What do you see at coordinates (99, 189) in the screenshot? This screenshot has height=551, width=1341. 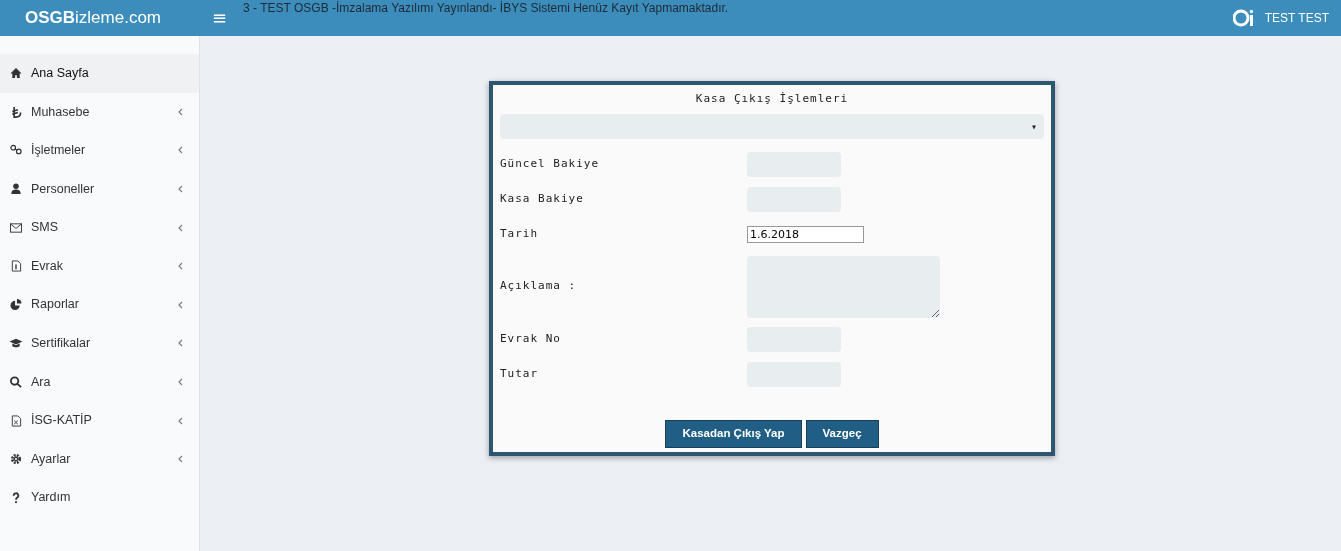 I see `sidebar-item: Personeller` at bounding box center [99, 189].